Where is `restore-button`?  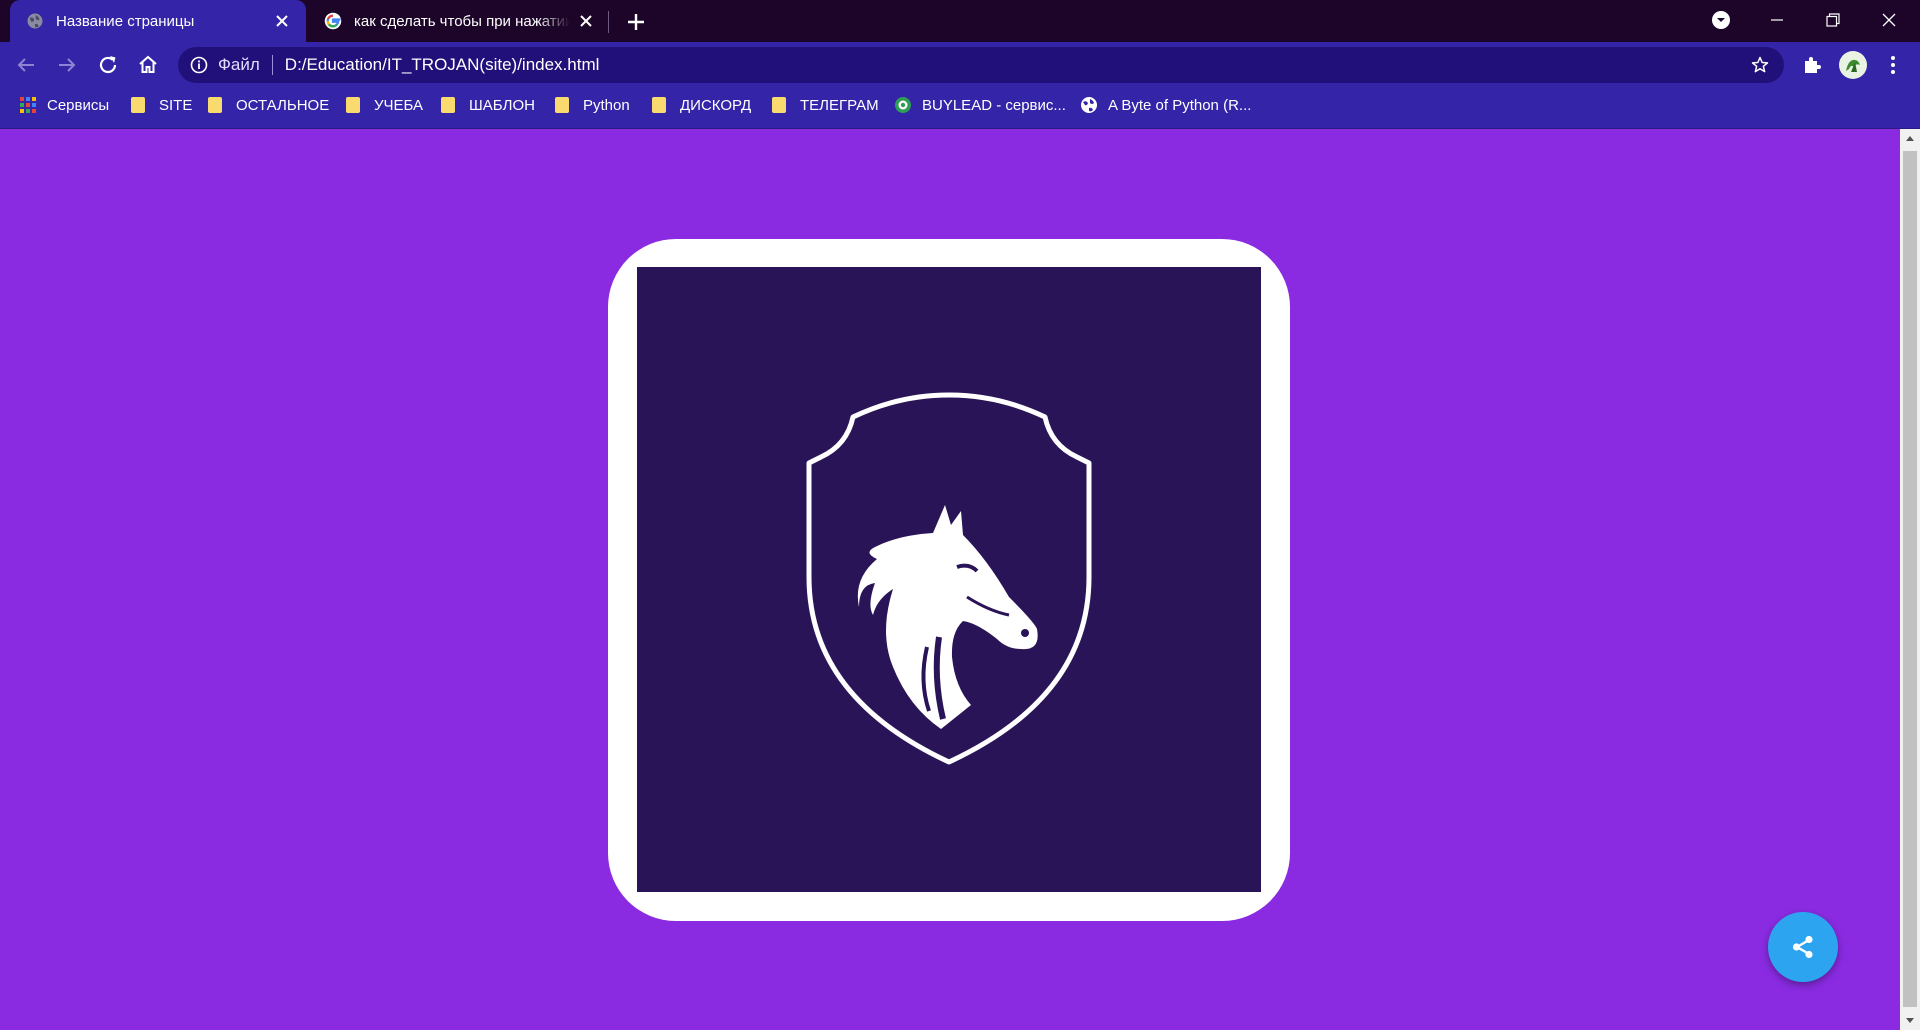
restore-button is located at coordinates (1833, 20).